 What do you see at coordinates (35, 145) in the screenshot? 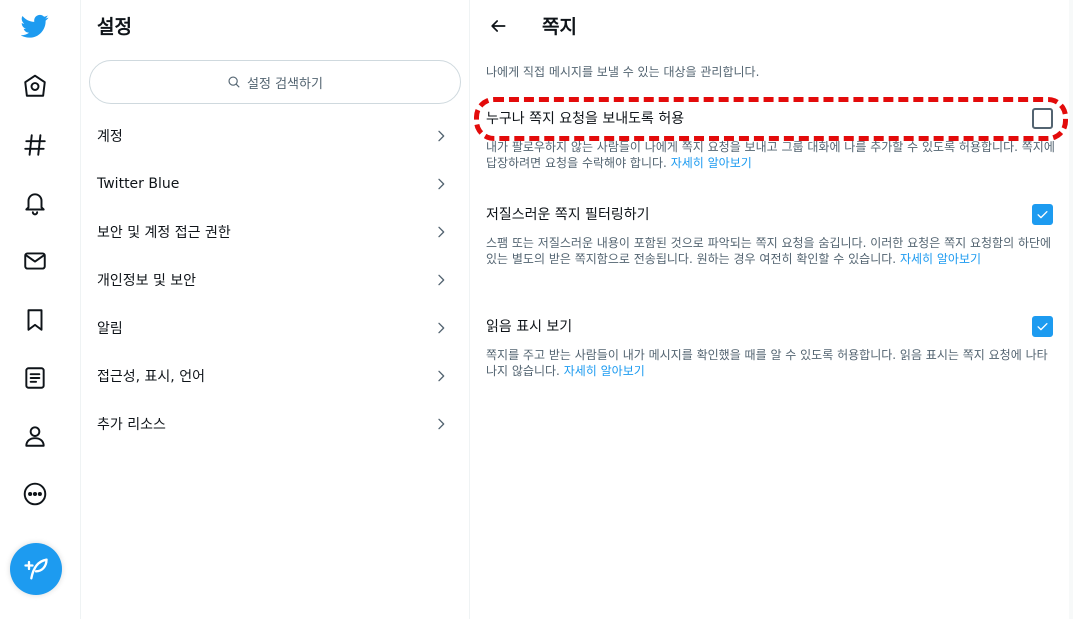
I see `hashtag-icon` at bounding box center [35, 145].